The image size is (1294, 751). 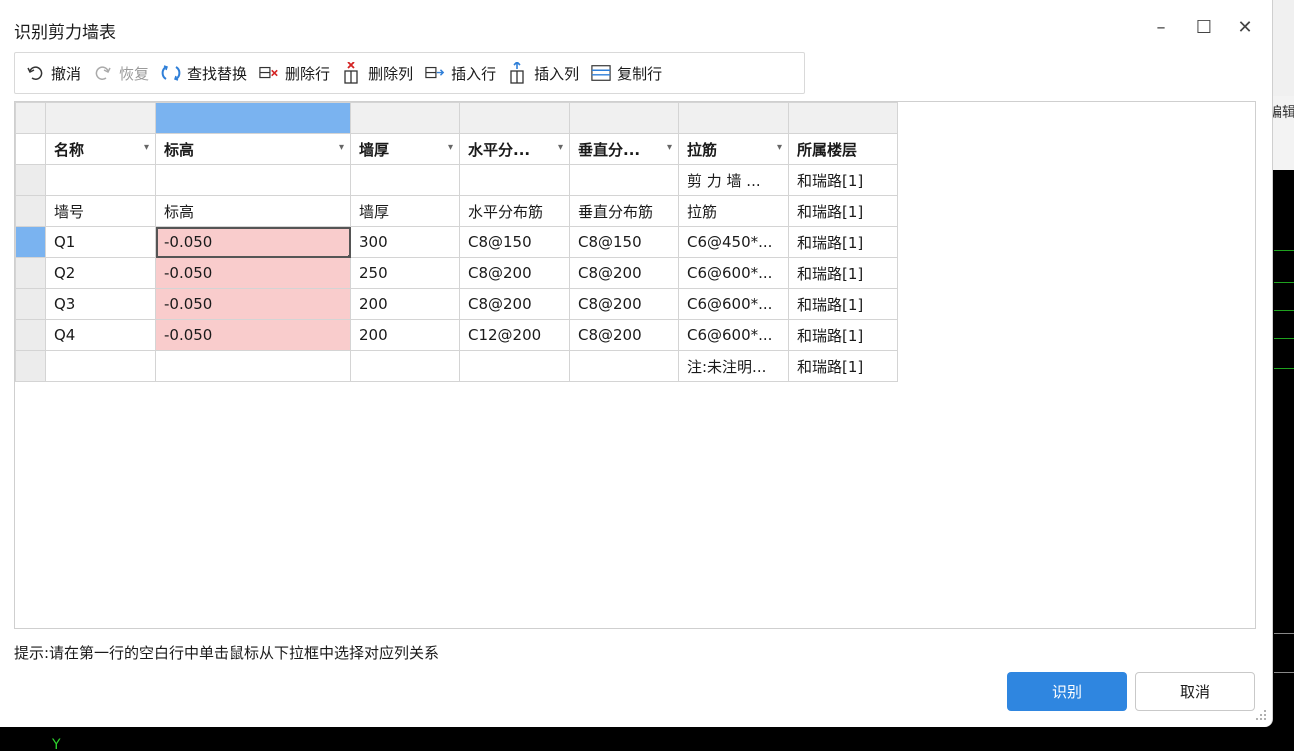 I want to click on redo-button: 恢复, so click(x=121, y=73).